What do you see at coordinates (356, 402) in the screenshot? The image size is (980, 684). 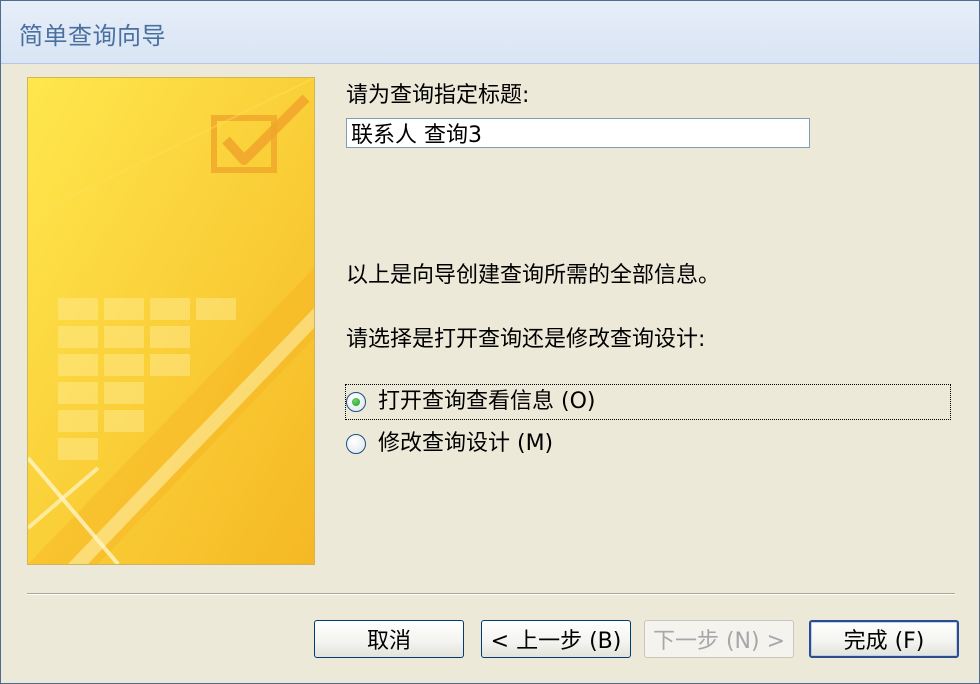 I see `radio-selected-icon` at bounding box center [356, 402].